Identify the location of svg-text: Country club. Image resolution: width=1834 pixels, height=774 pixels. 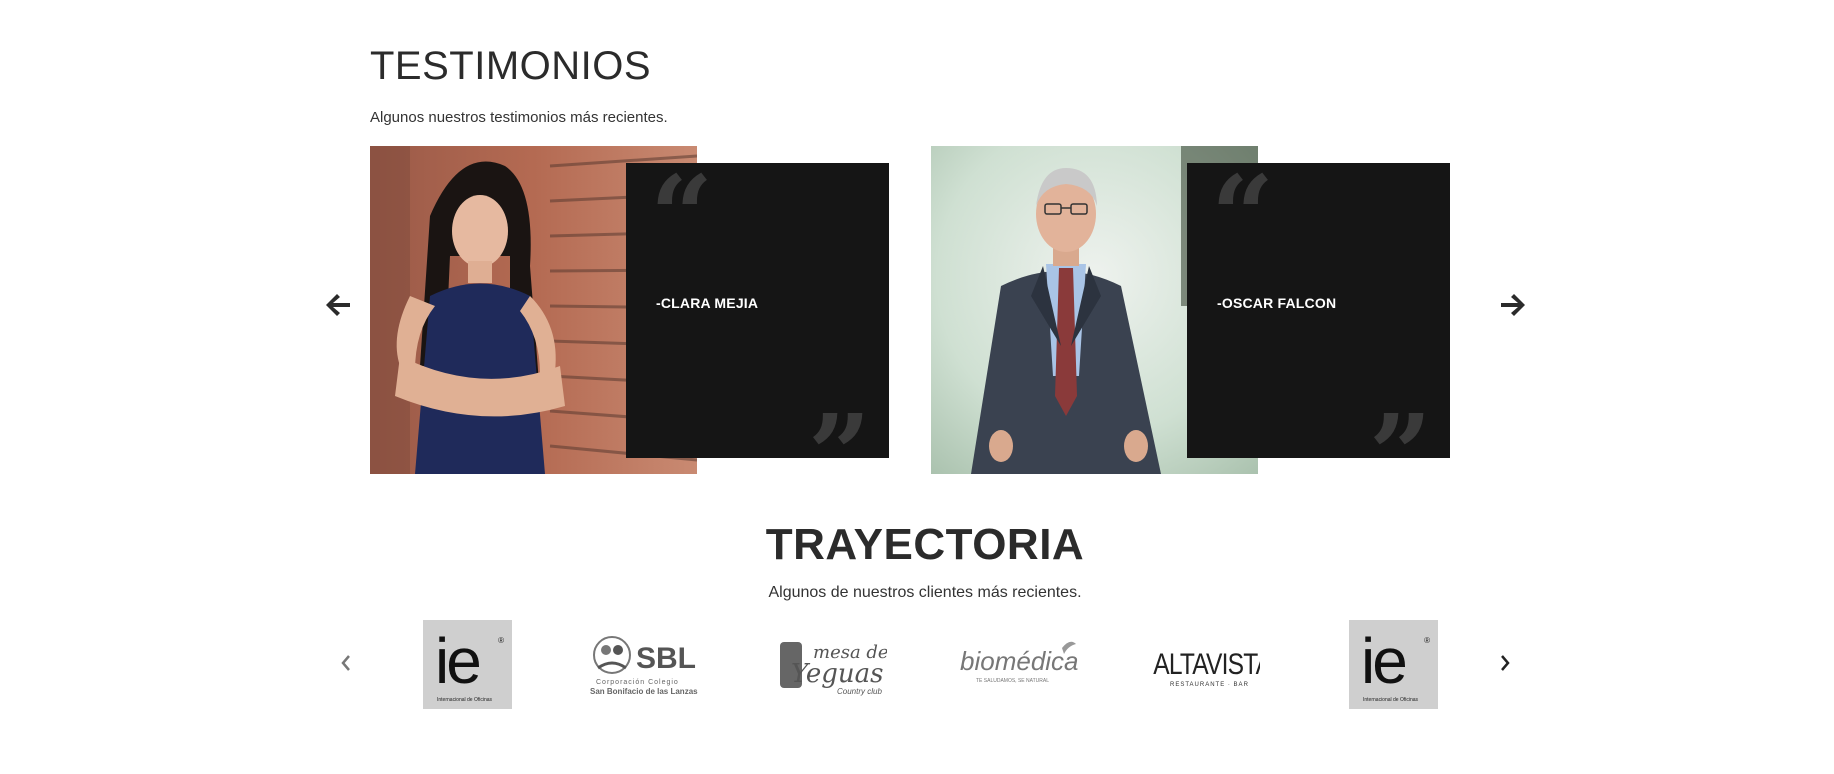
(859, 691).